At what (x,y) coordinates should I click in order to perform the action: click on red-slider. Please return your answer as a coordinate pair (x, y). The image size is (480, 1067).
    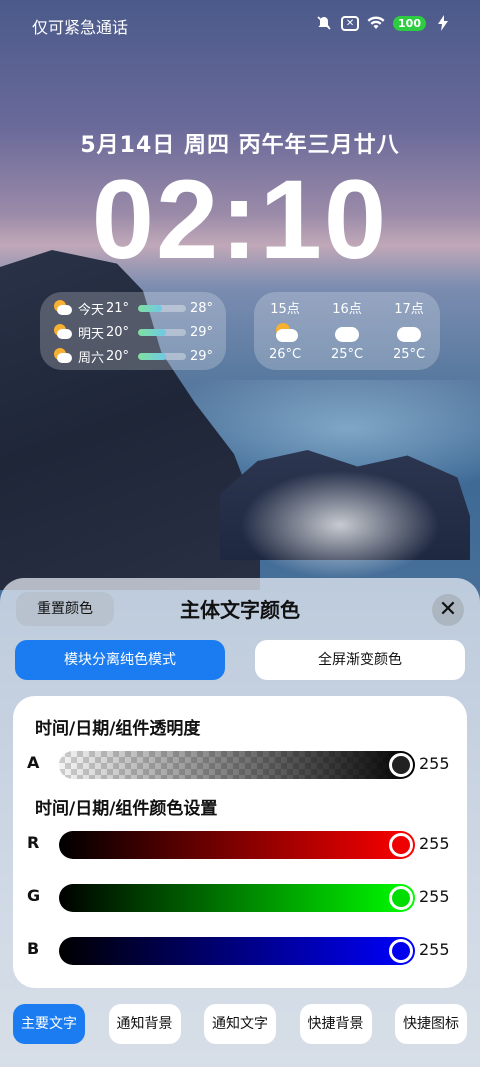
    Looking at the image, I should click on (237, 845).